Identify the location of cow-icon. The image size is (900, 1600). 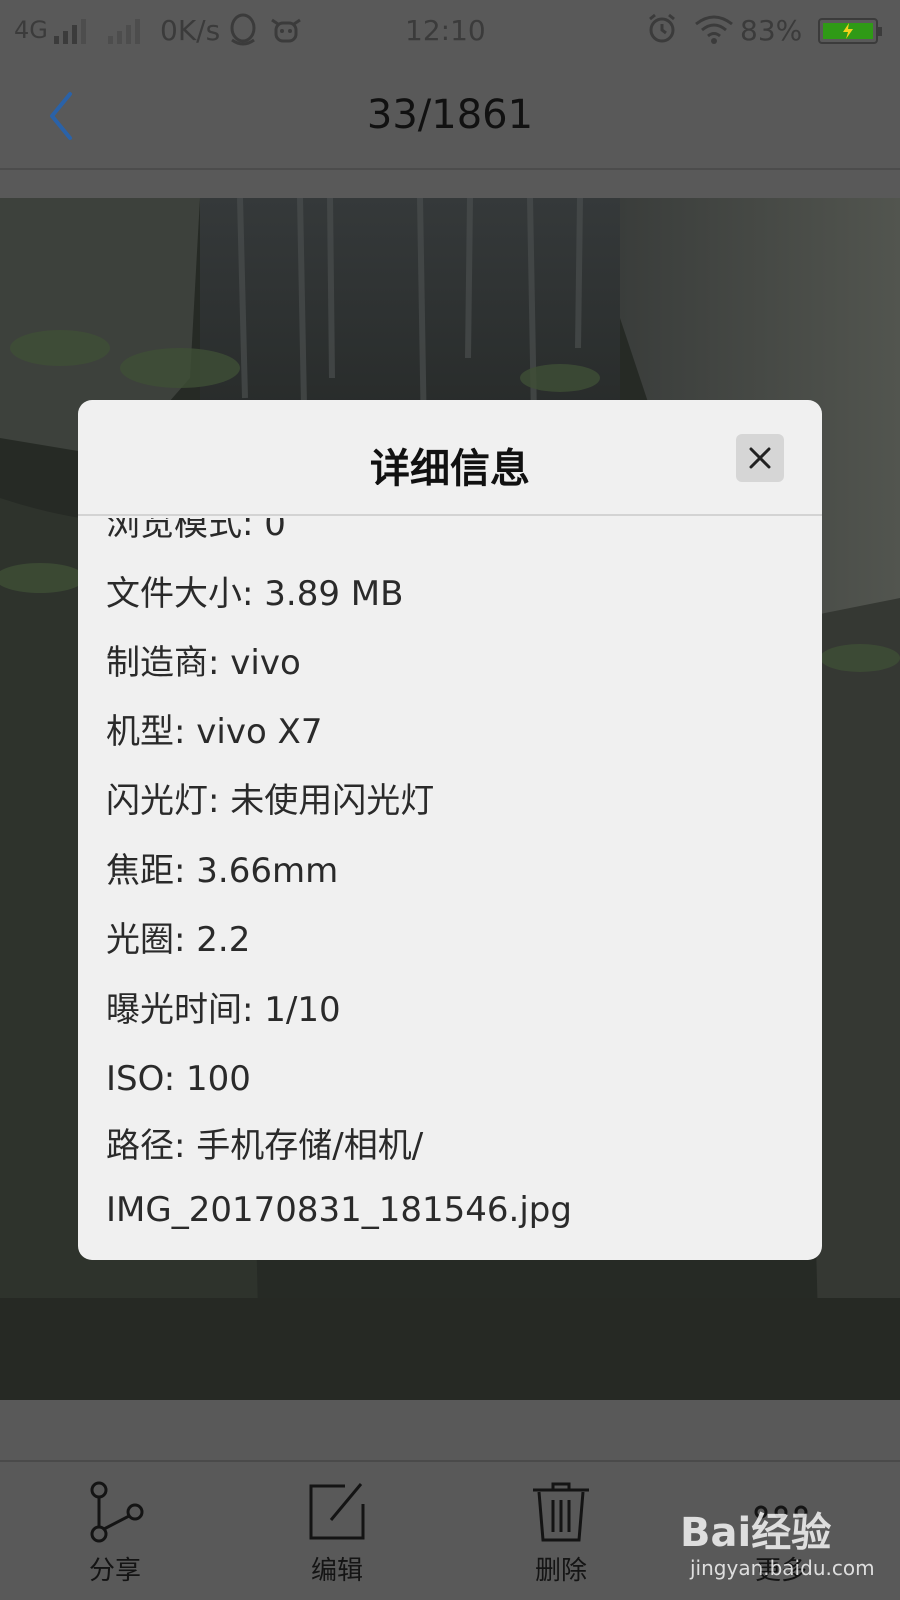
(286, 30).